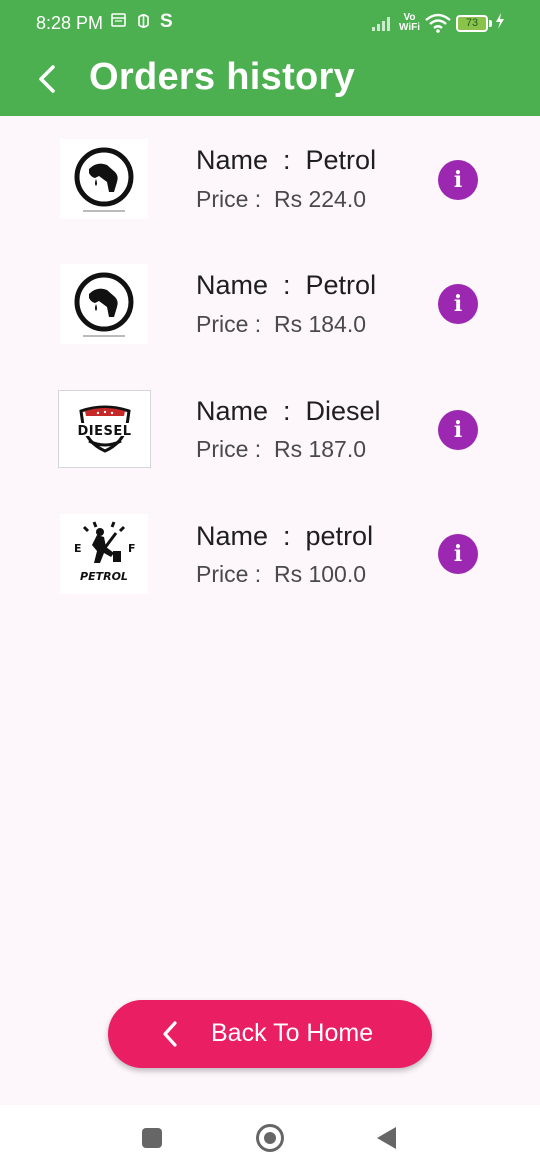 This screenshot has width=540, height=1170. Describe the element at coordinates (281, 324) in the screenshot. I see `order-price: Price : Rs 184.0` at that location.